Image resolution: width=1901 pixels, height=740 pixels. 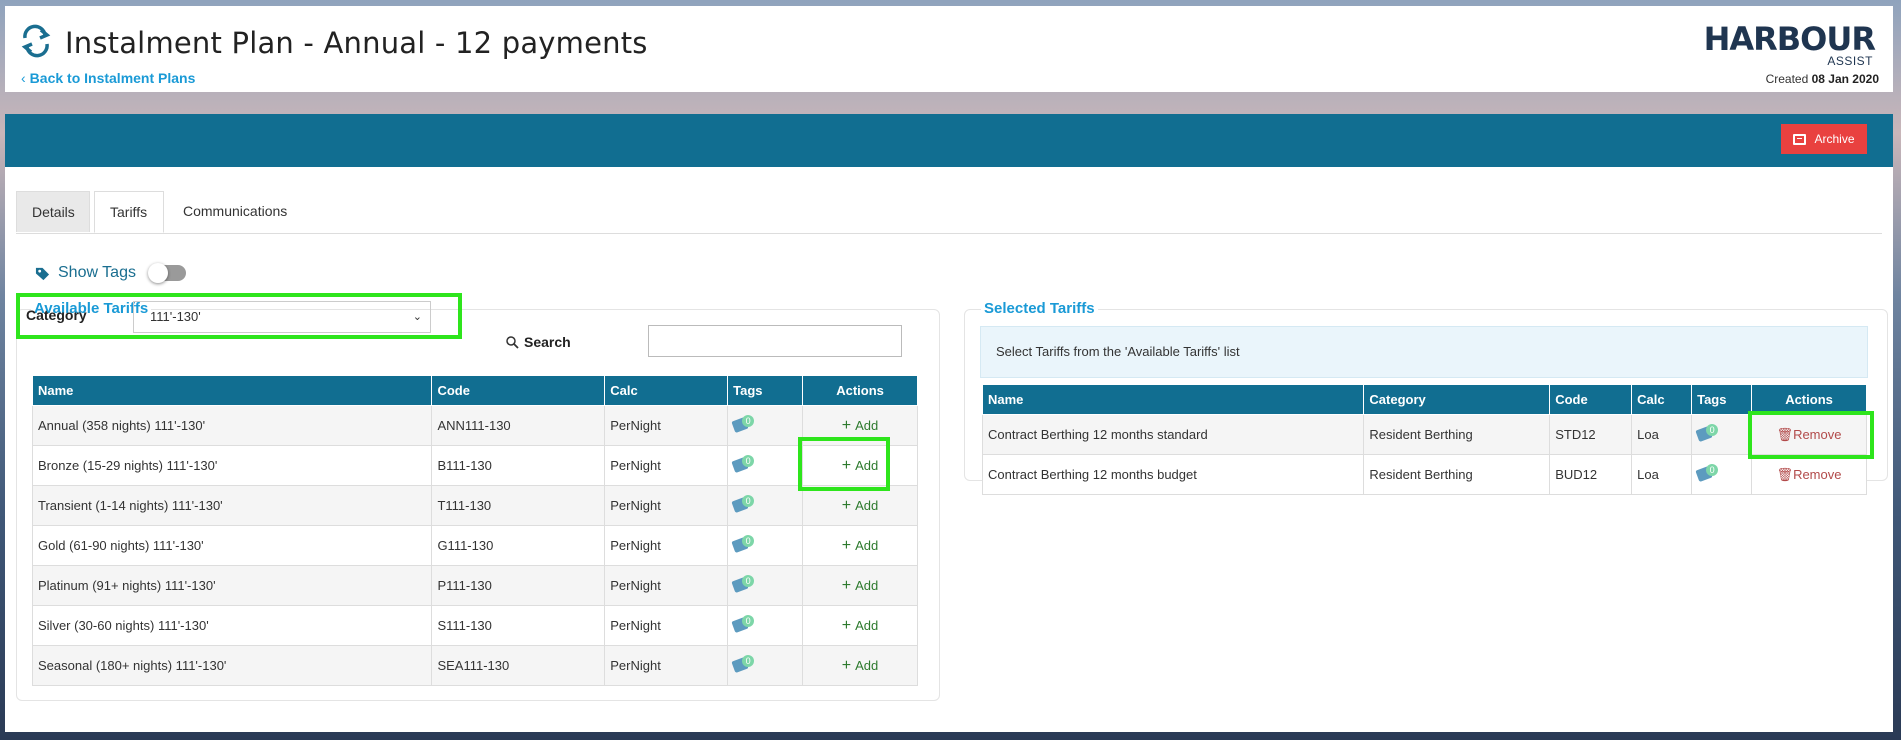 What do you see at coordinates (56, 315) in the screenshot?
I see `category-label: Category` at bounding box center [56, 315].